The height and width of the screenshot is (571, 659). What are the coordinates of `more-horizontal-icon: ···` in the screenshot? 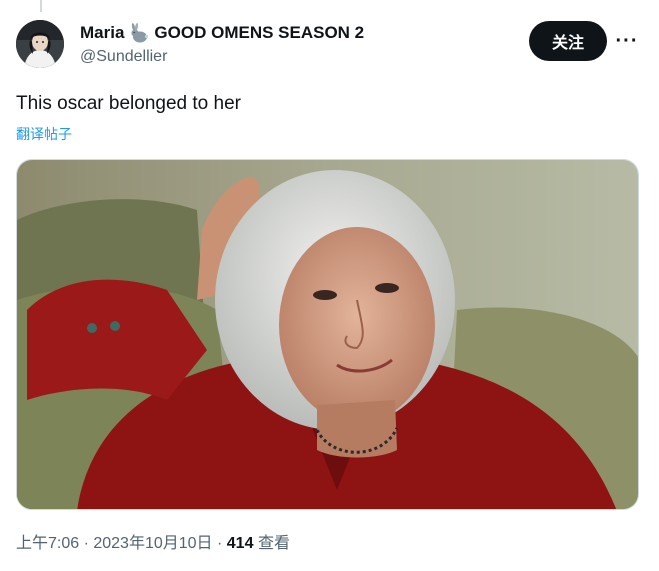 It's located at (627, 41).